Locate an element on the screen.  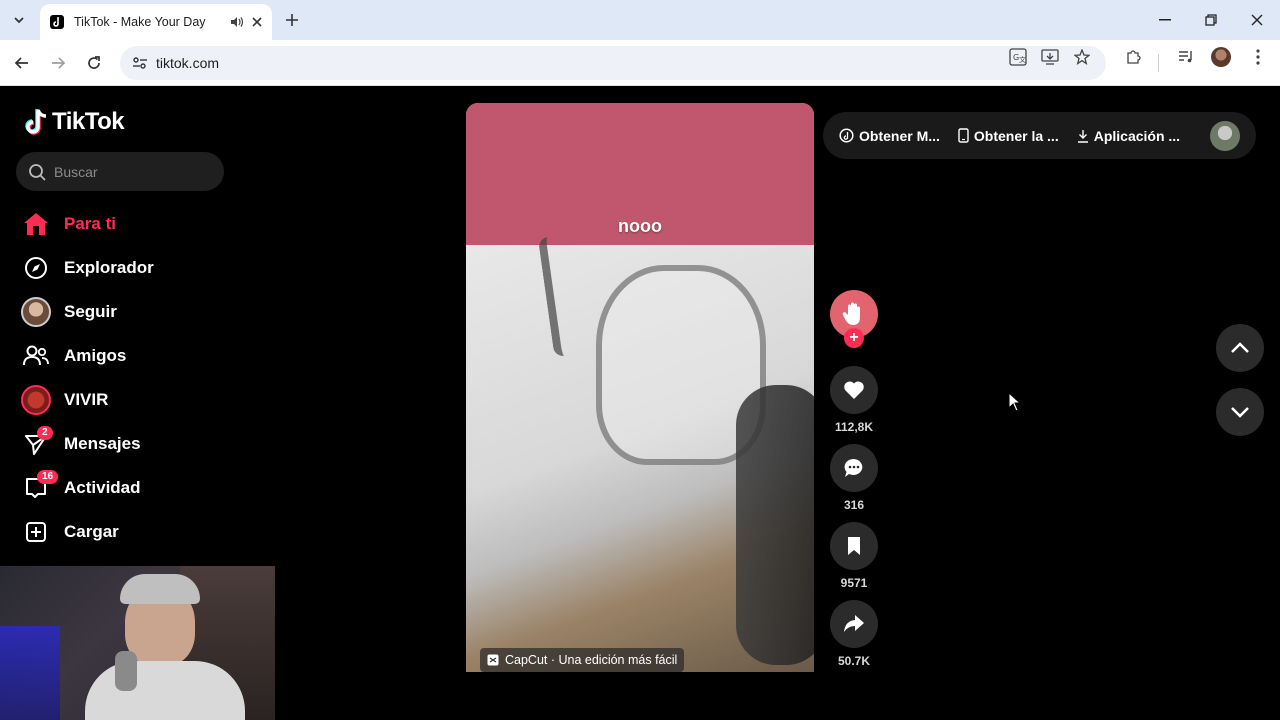
heart-icon is located at coordinates (854, 390).